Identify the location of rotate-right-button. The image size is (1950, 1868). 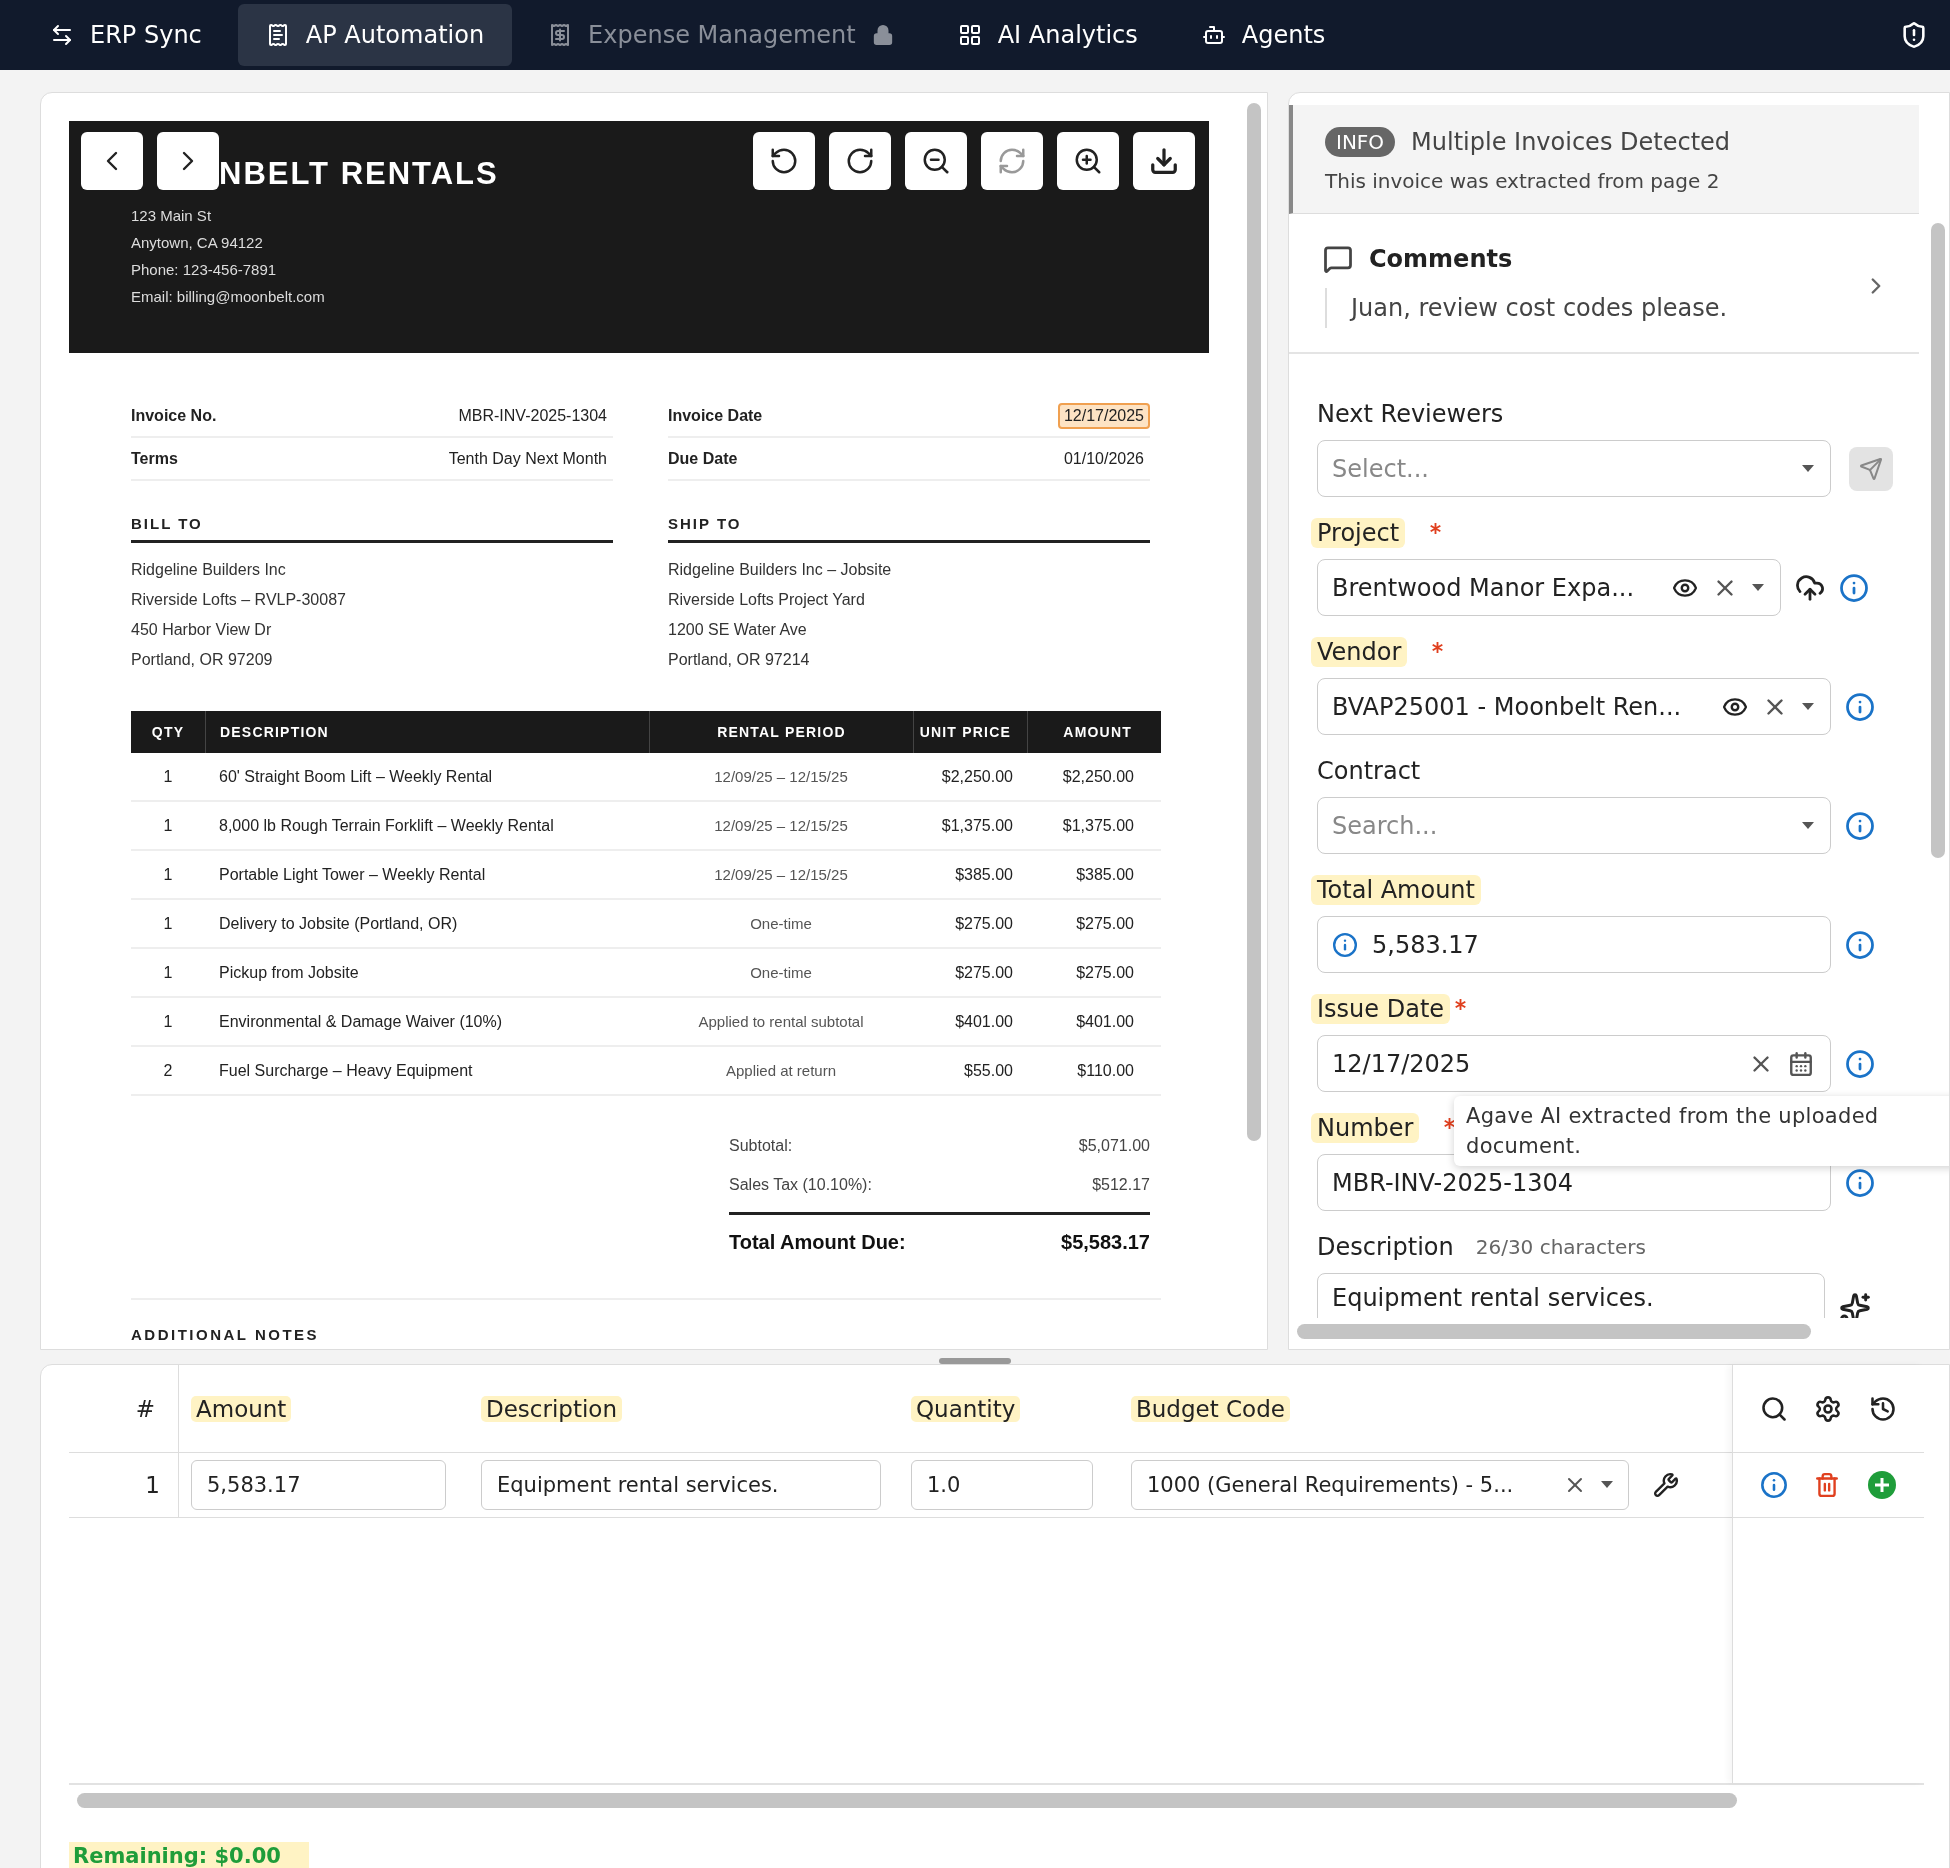
(860, 161).